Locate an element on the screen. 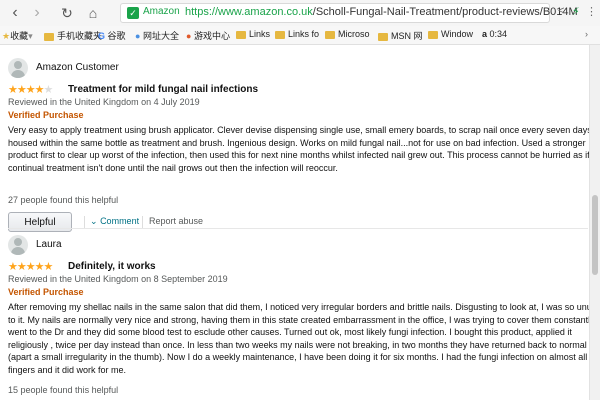  star-empty-icon: ★ is located at coordinates (48, 90).